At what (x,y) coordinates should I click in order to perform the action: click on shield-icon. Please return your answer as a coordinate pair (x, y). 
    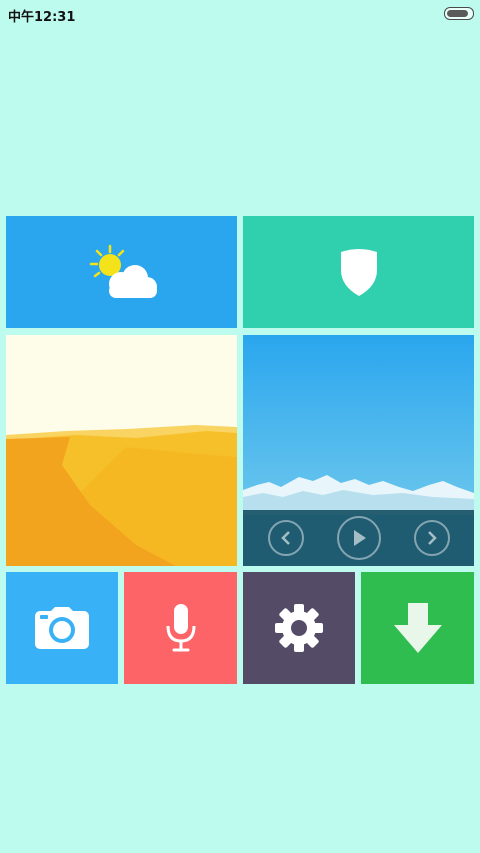
    Looking at the image, I should click on (358, 272).